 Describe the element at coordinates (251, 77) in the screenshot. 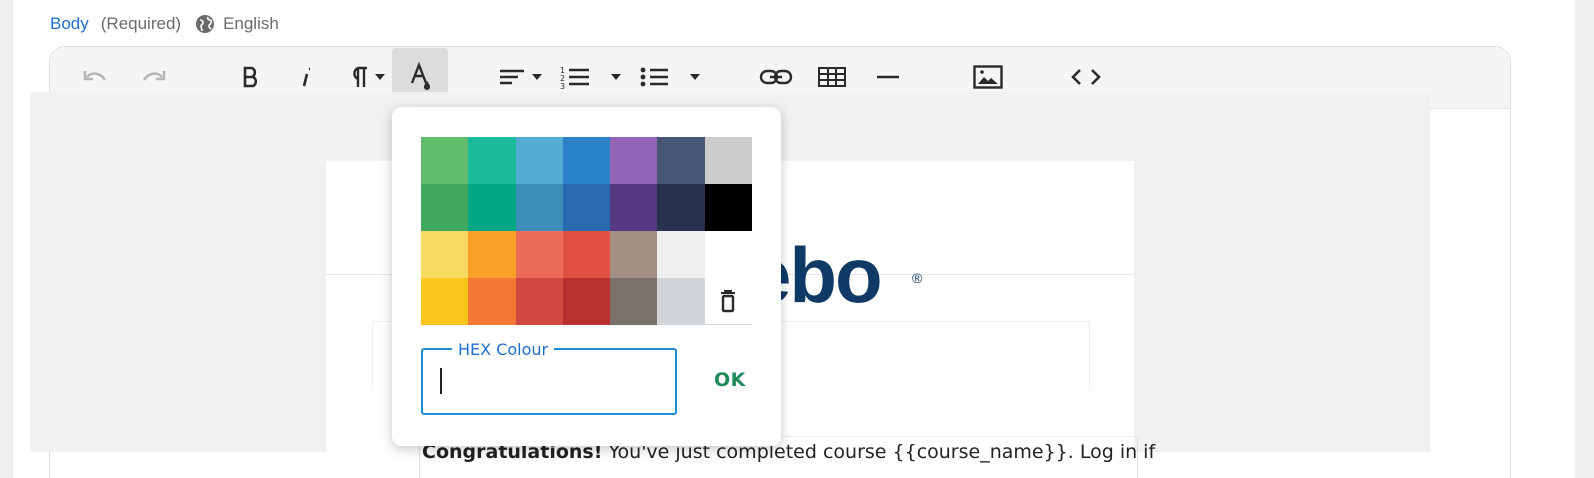

I see `bold-icon` at that location.